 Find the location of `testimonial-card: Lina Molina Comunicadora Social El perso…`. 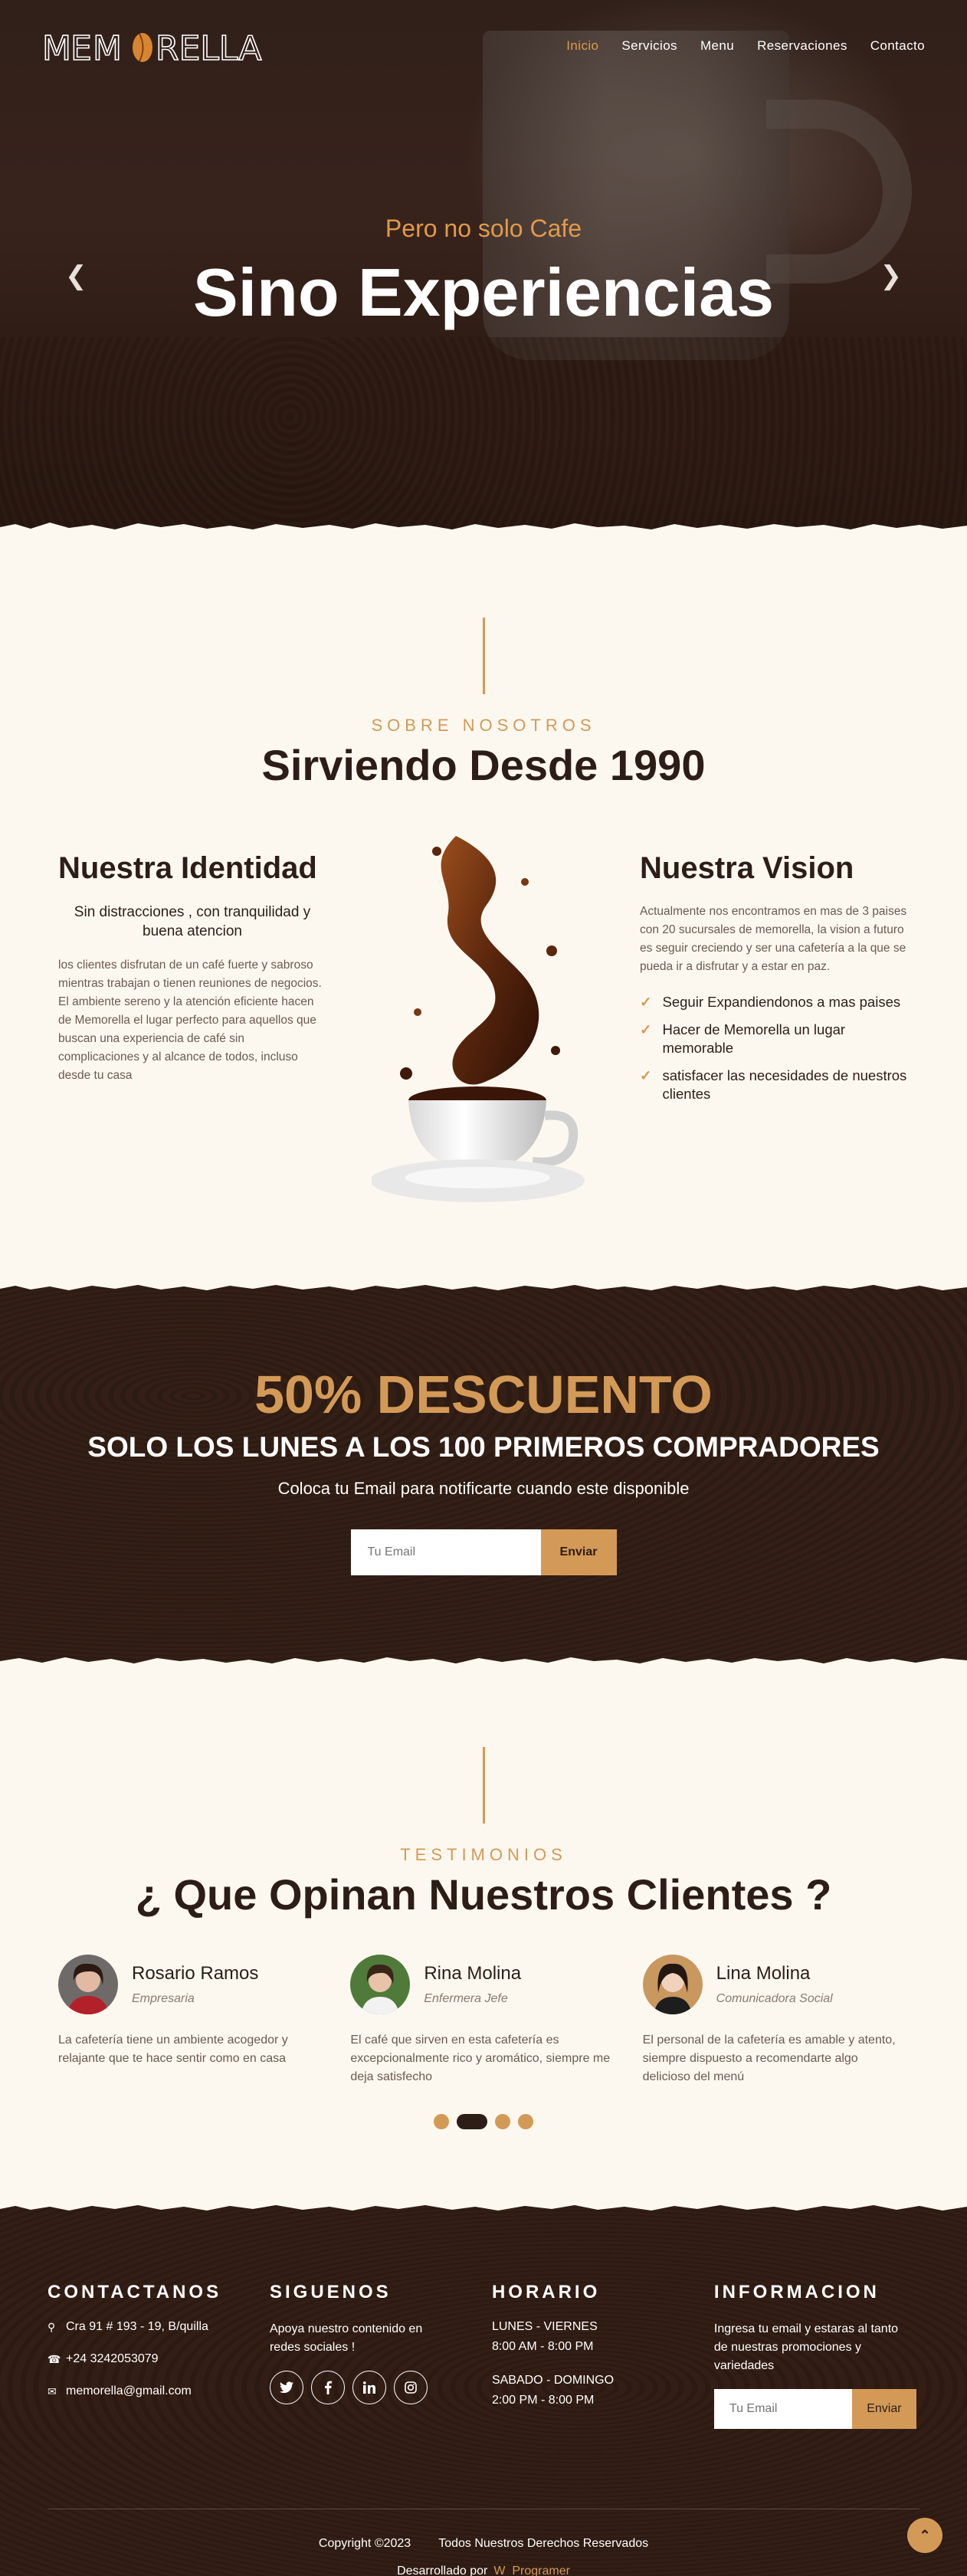

testimonial-card: Lina Molina Comunicadora Social El perso… is located at coordinates (775, 2021).